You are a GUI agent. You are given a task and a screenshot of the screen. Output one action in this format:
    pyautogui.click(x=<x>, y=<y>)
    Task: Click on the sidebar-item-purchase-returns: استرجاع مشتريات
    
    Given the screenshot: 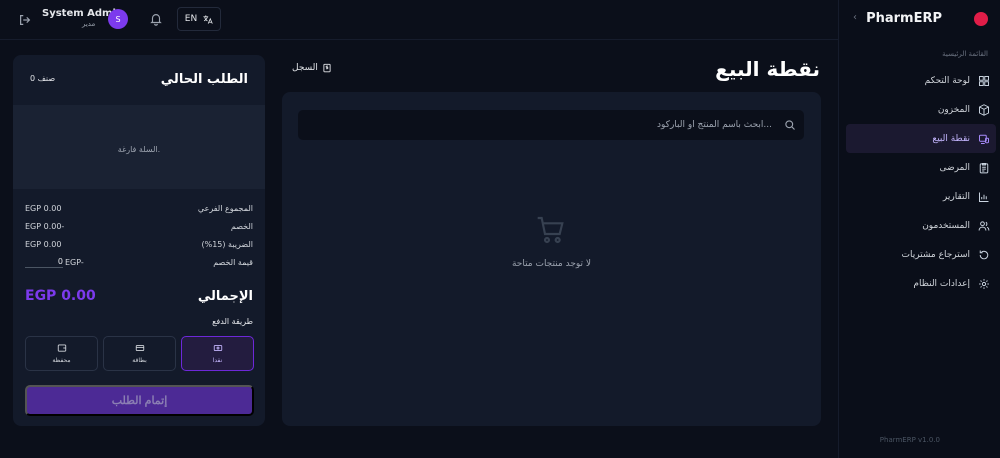 What is the action you would take?
    pyautogui.click(x=919, y=254)
    